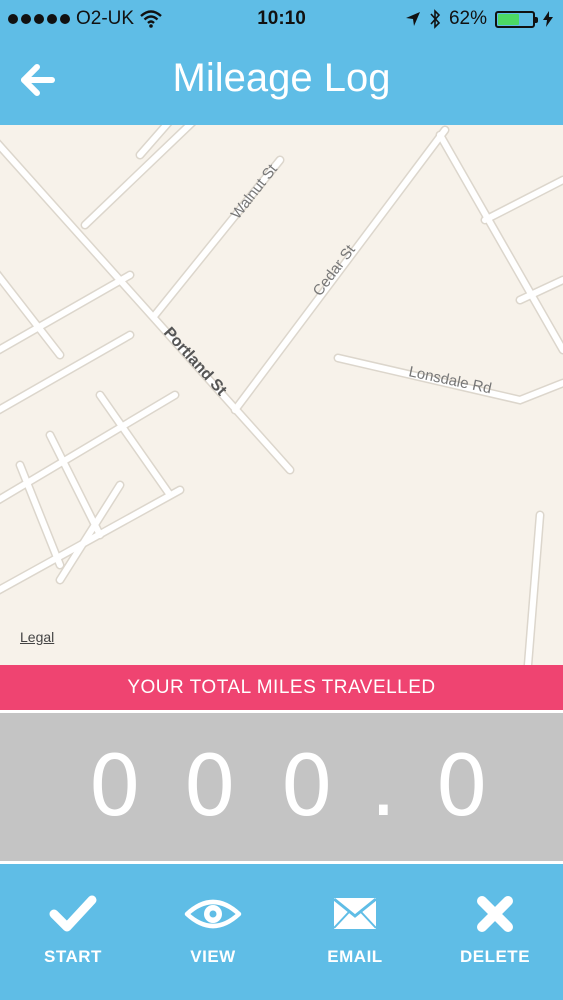 This screenshot has width=563, height=1000. I want to click on street-label-lonsdale: Lonsdale Rd, so click(450, 380).